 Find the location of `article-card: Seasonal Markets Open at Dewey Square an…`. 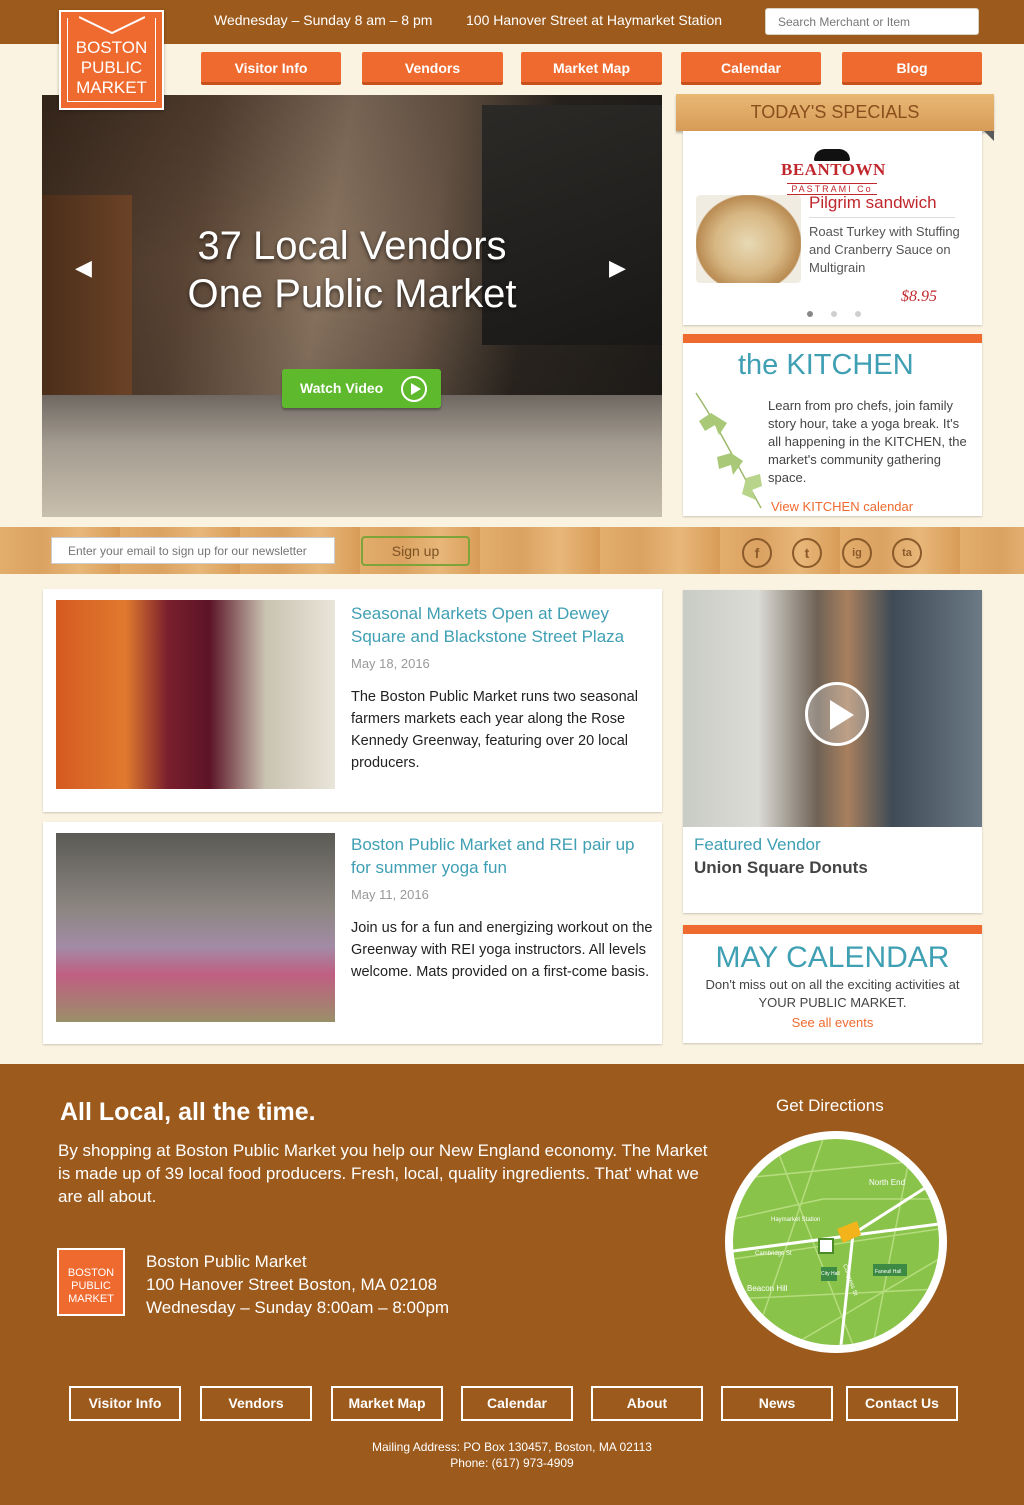

article-card: Seasonal Markets Open at Dewey Square an… is located at coordinates (352, 700).